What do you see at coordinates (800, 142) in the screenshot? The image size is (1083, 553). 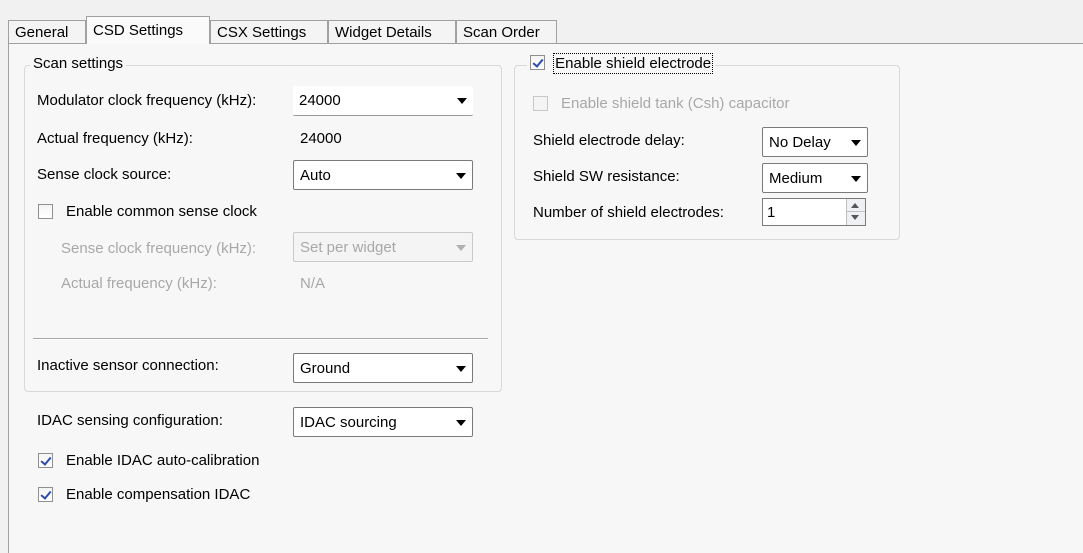 I see `shield-delay-value: No Delay` at bounding box center [800, 142].